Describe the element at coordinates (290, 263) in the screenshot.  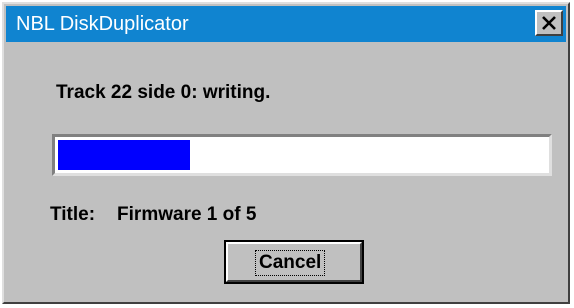
I see `cancel-button-label: Cancel` at that location.